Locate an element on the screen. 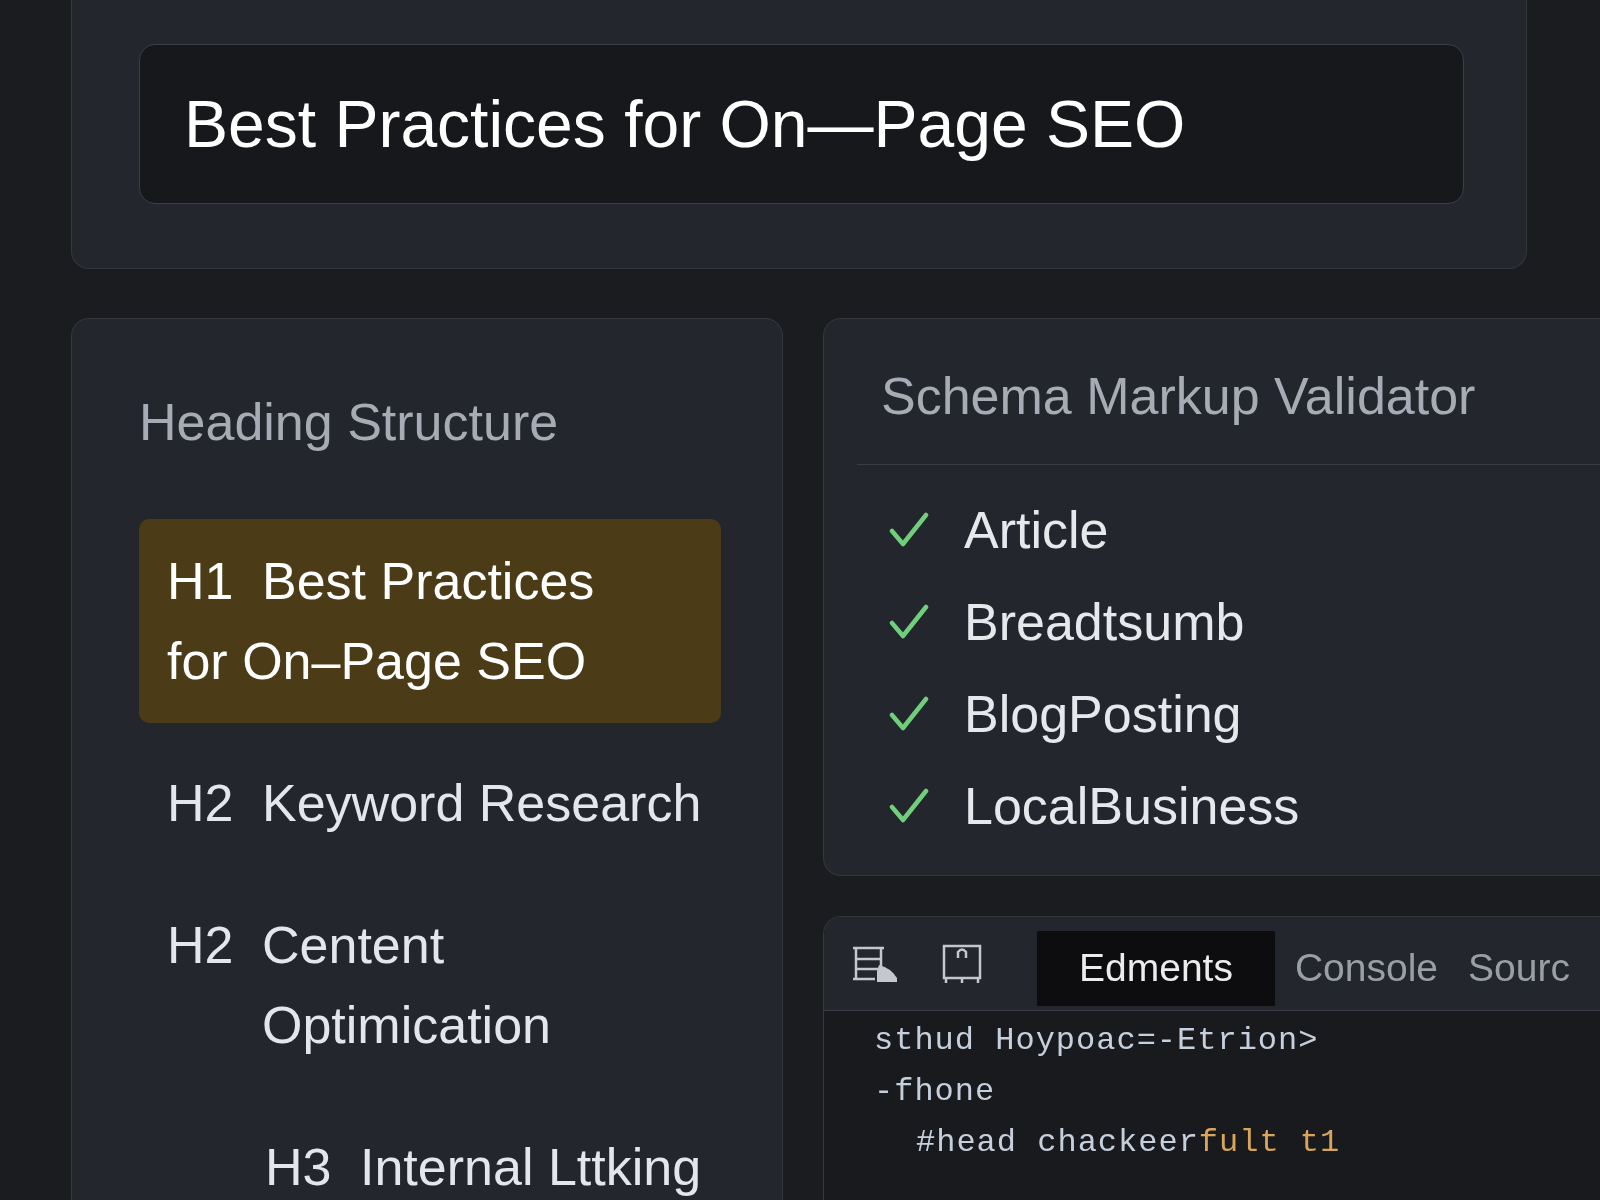 The height and width of the screenshot is (1200, 1600). code-line: sthud Hoypoac=-Etrion> is located at coordinates (1096, 1041).